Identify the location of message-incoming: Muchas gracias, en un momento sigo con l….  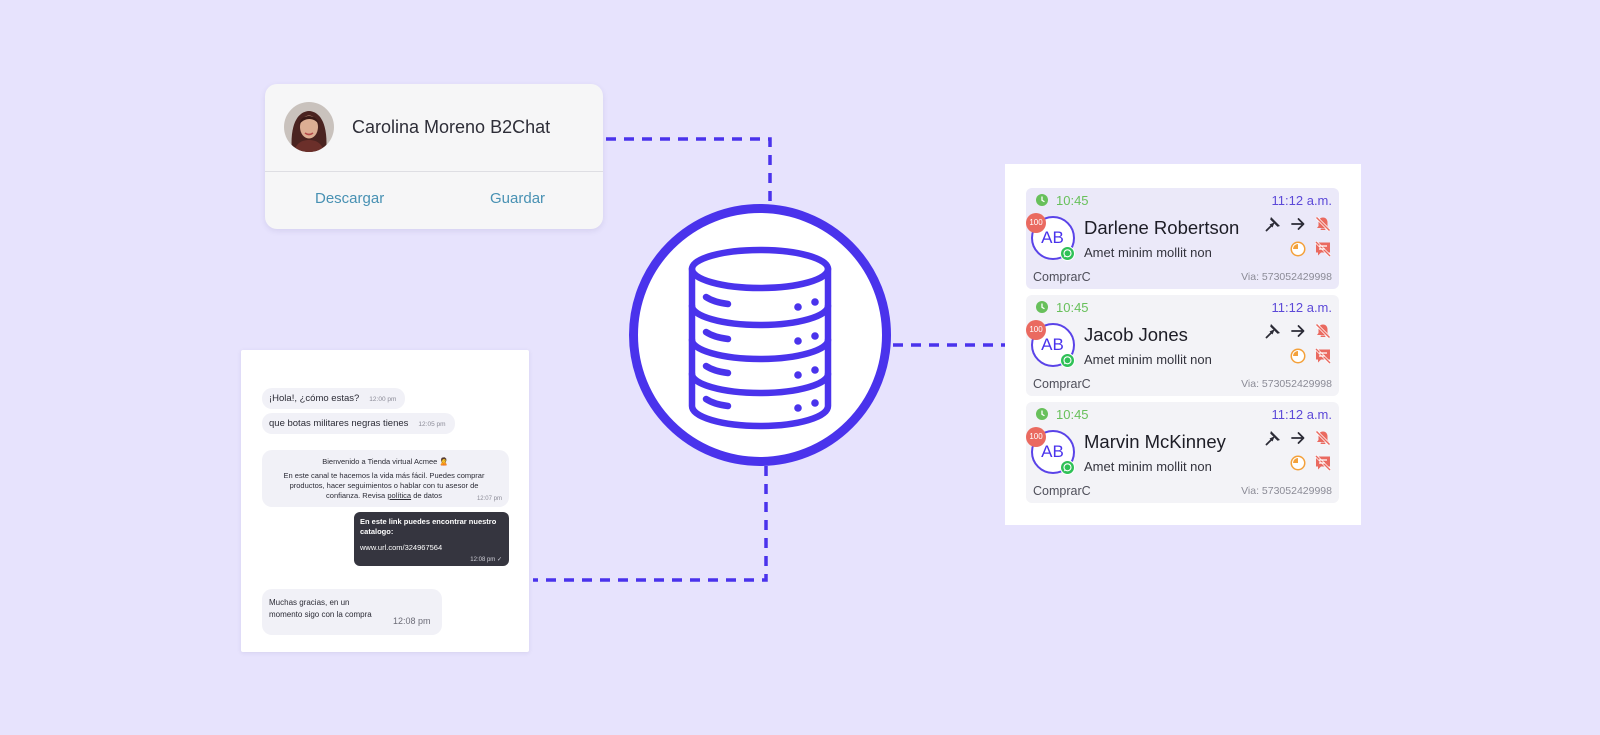
(352, 612).